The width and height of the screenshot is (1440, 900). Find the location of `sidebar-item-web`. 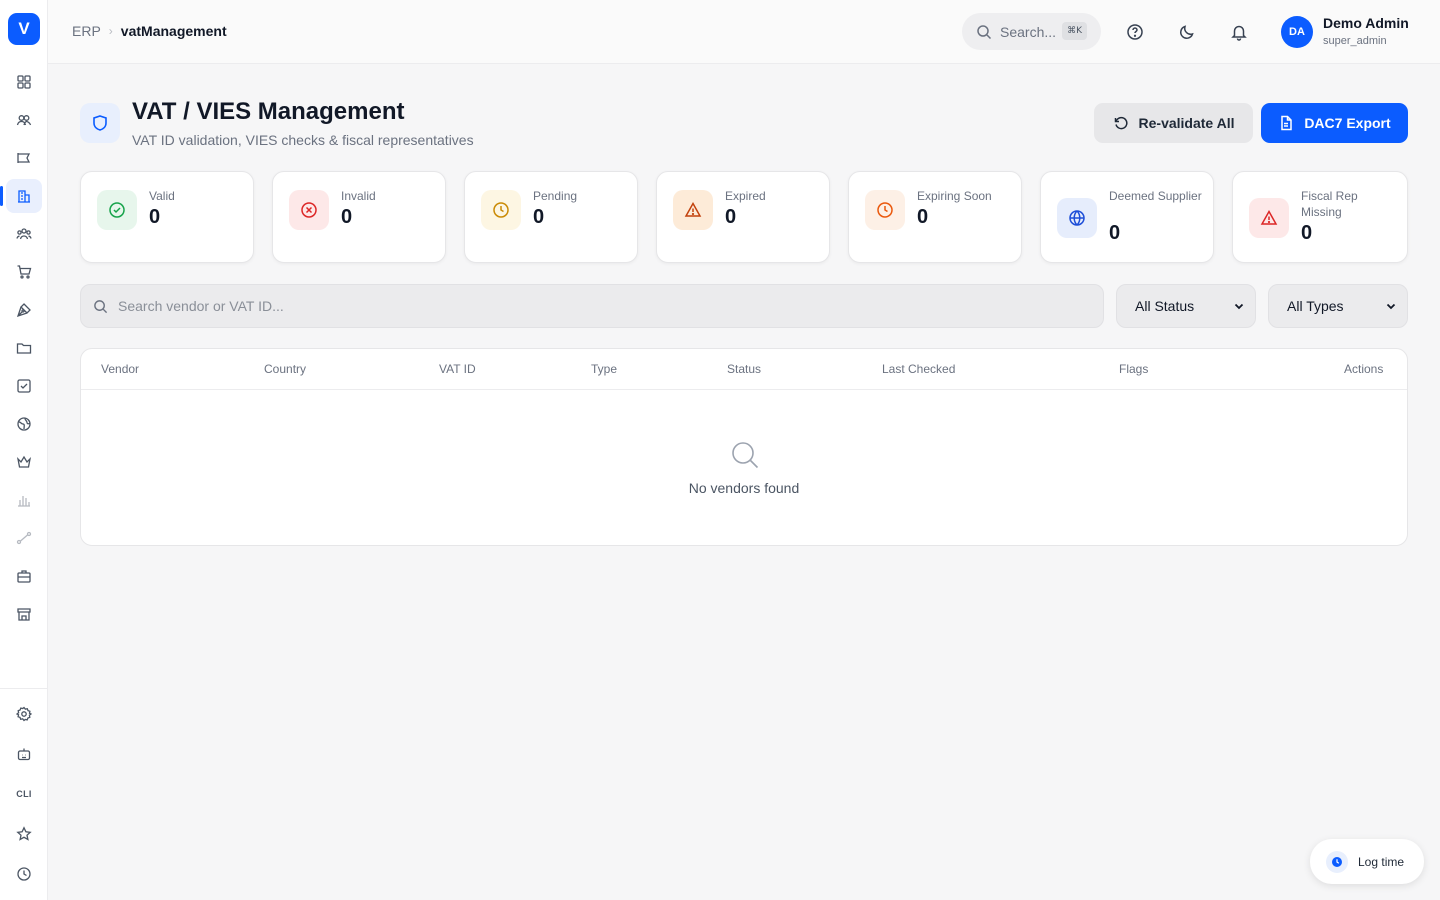

sidebar-item-web is located at coordinates (24, 424).